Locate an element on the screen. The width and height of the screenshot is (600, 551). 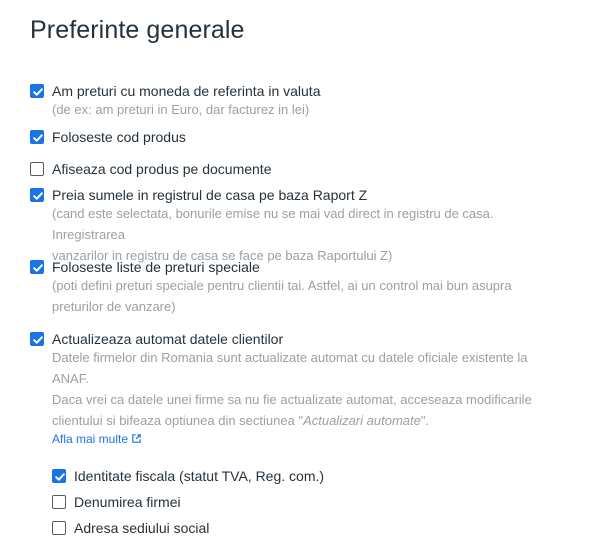
hint-line: preturilor de vanzare) is located at coordinates (114, 306).